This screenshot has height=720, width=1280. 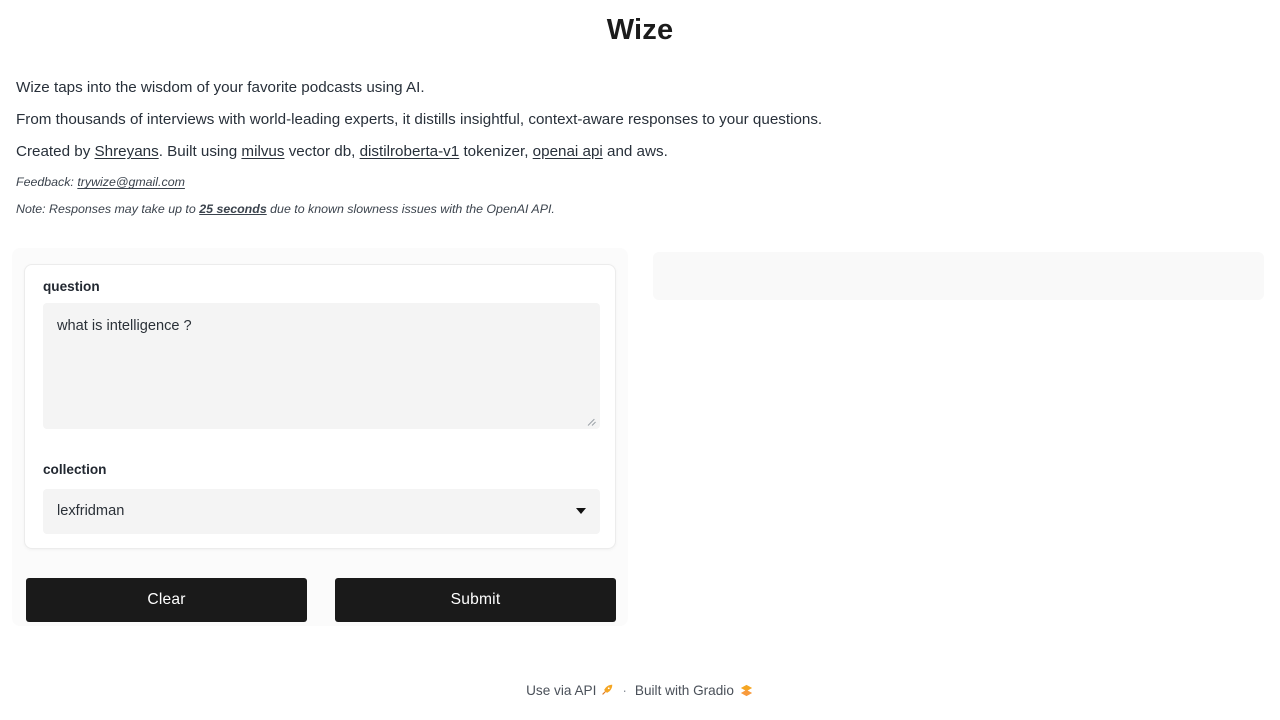 What do you see at coordinates (55, 152) in the screenshot?
I see `credit-prefix: Created by` at bounding box center [55, 152].